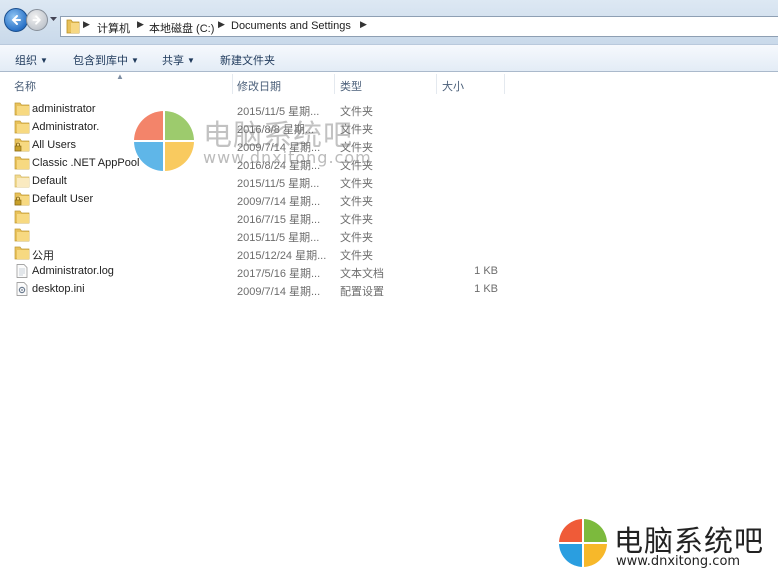  What do you see at coordinates (351, 86) in the screenshot?
I see `column-header-type: 类型` at bounding box center [351, 86].